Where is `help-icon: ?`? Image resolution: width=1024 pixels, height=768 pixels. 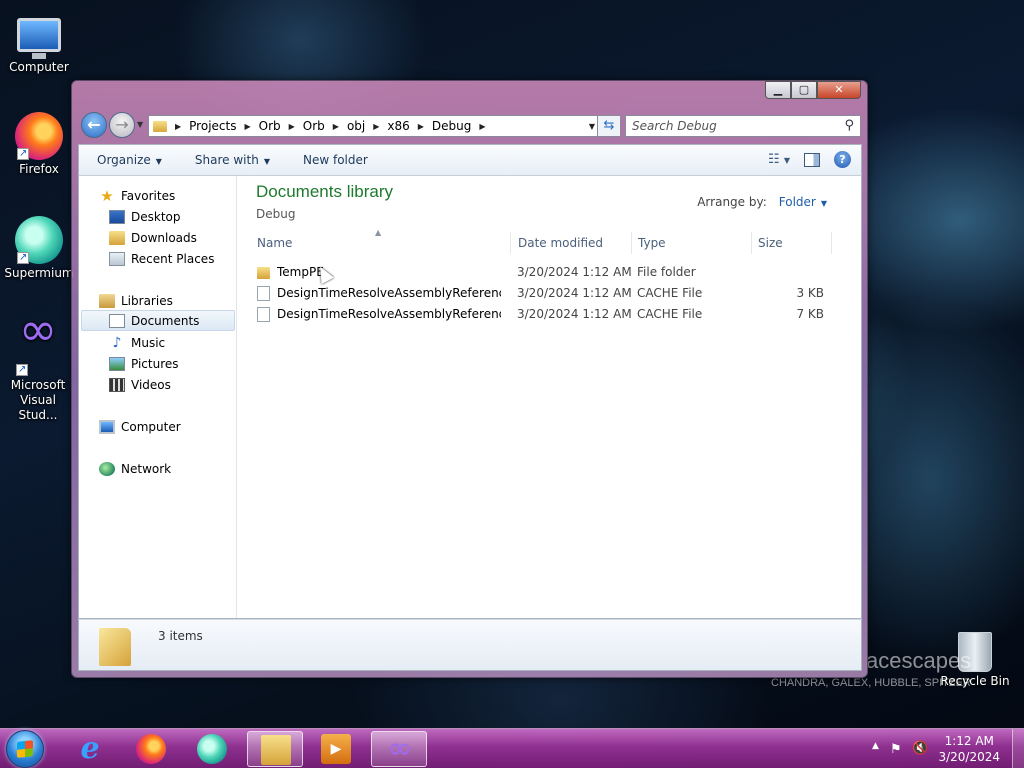
help-icon: ? is located at coordinates (842, 159).